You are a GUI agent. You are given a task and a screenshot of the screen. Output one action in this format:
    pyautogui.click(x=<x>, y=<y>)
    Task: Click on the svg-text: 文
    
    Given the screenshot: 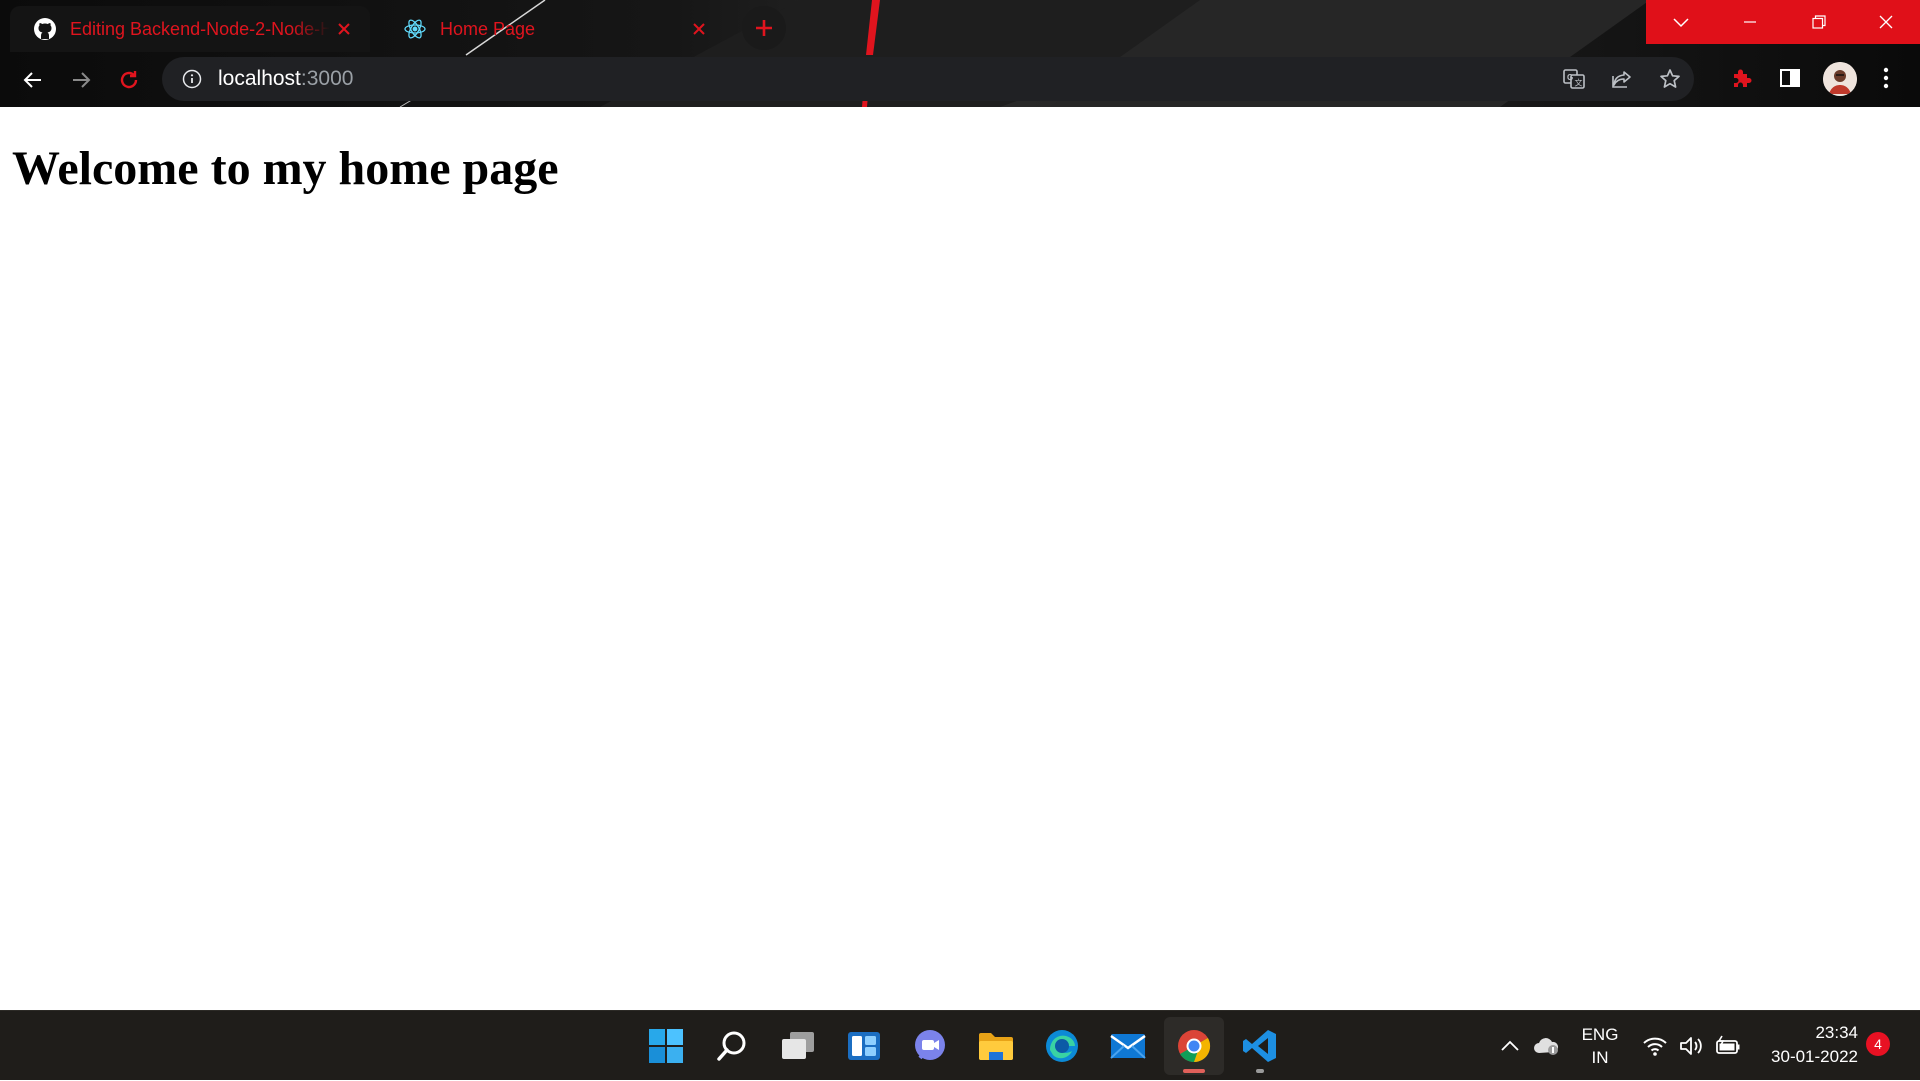 What is the action you would take?
    pyautogui.click(x=1579, y=83)
    